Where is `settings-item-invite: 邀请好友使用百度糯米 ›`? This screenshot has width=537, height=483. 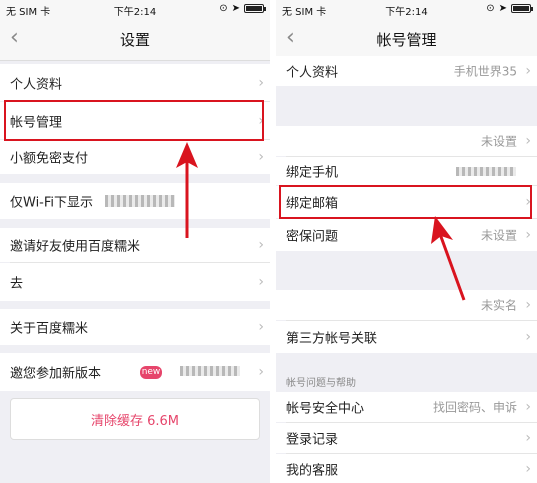 settings-item-invite: 邀请好友使用百度糯米 › is located at coordinates (135, 245).